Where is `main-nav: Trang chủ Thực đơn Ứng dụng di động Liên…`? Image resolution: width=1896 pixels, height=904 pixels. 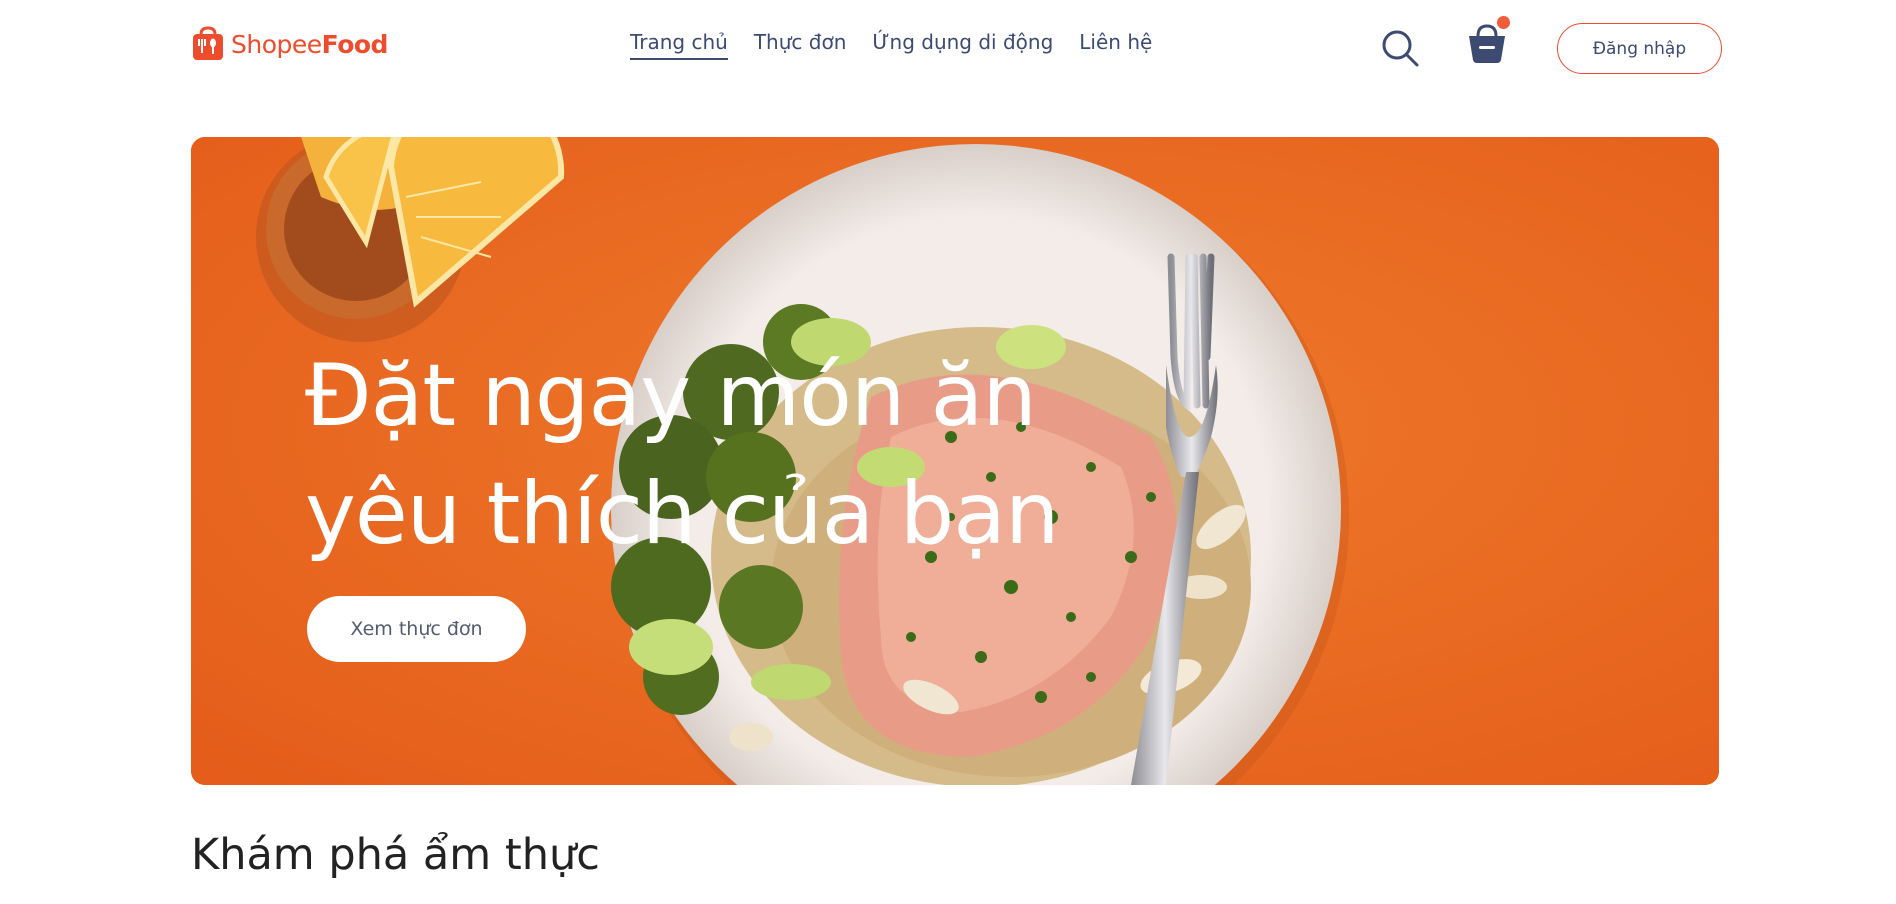 main-nav: Trang chủ Thực đơn Ứng dụng di động Liên… is located at coordinates (891, 45).